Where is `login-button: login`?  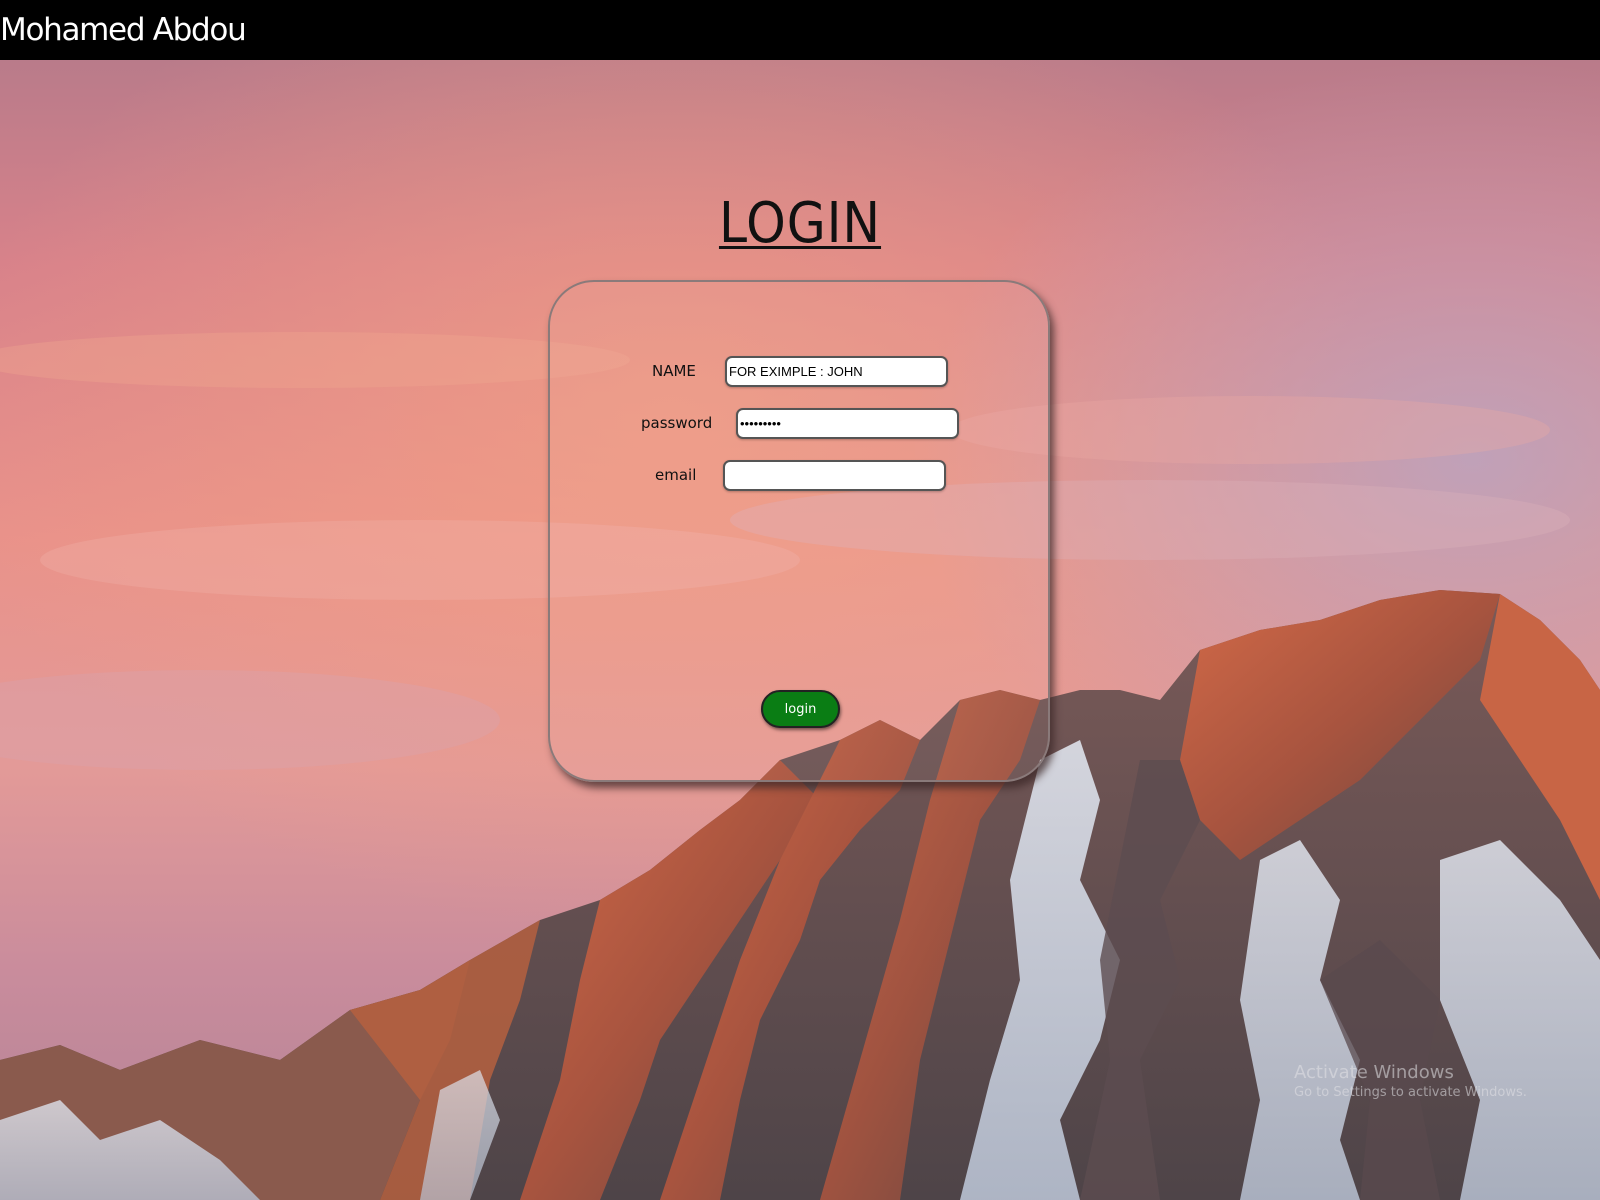 login-button: login is located at coordinates (800, 709).